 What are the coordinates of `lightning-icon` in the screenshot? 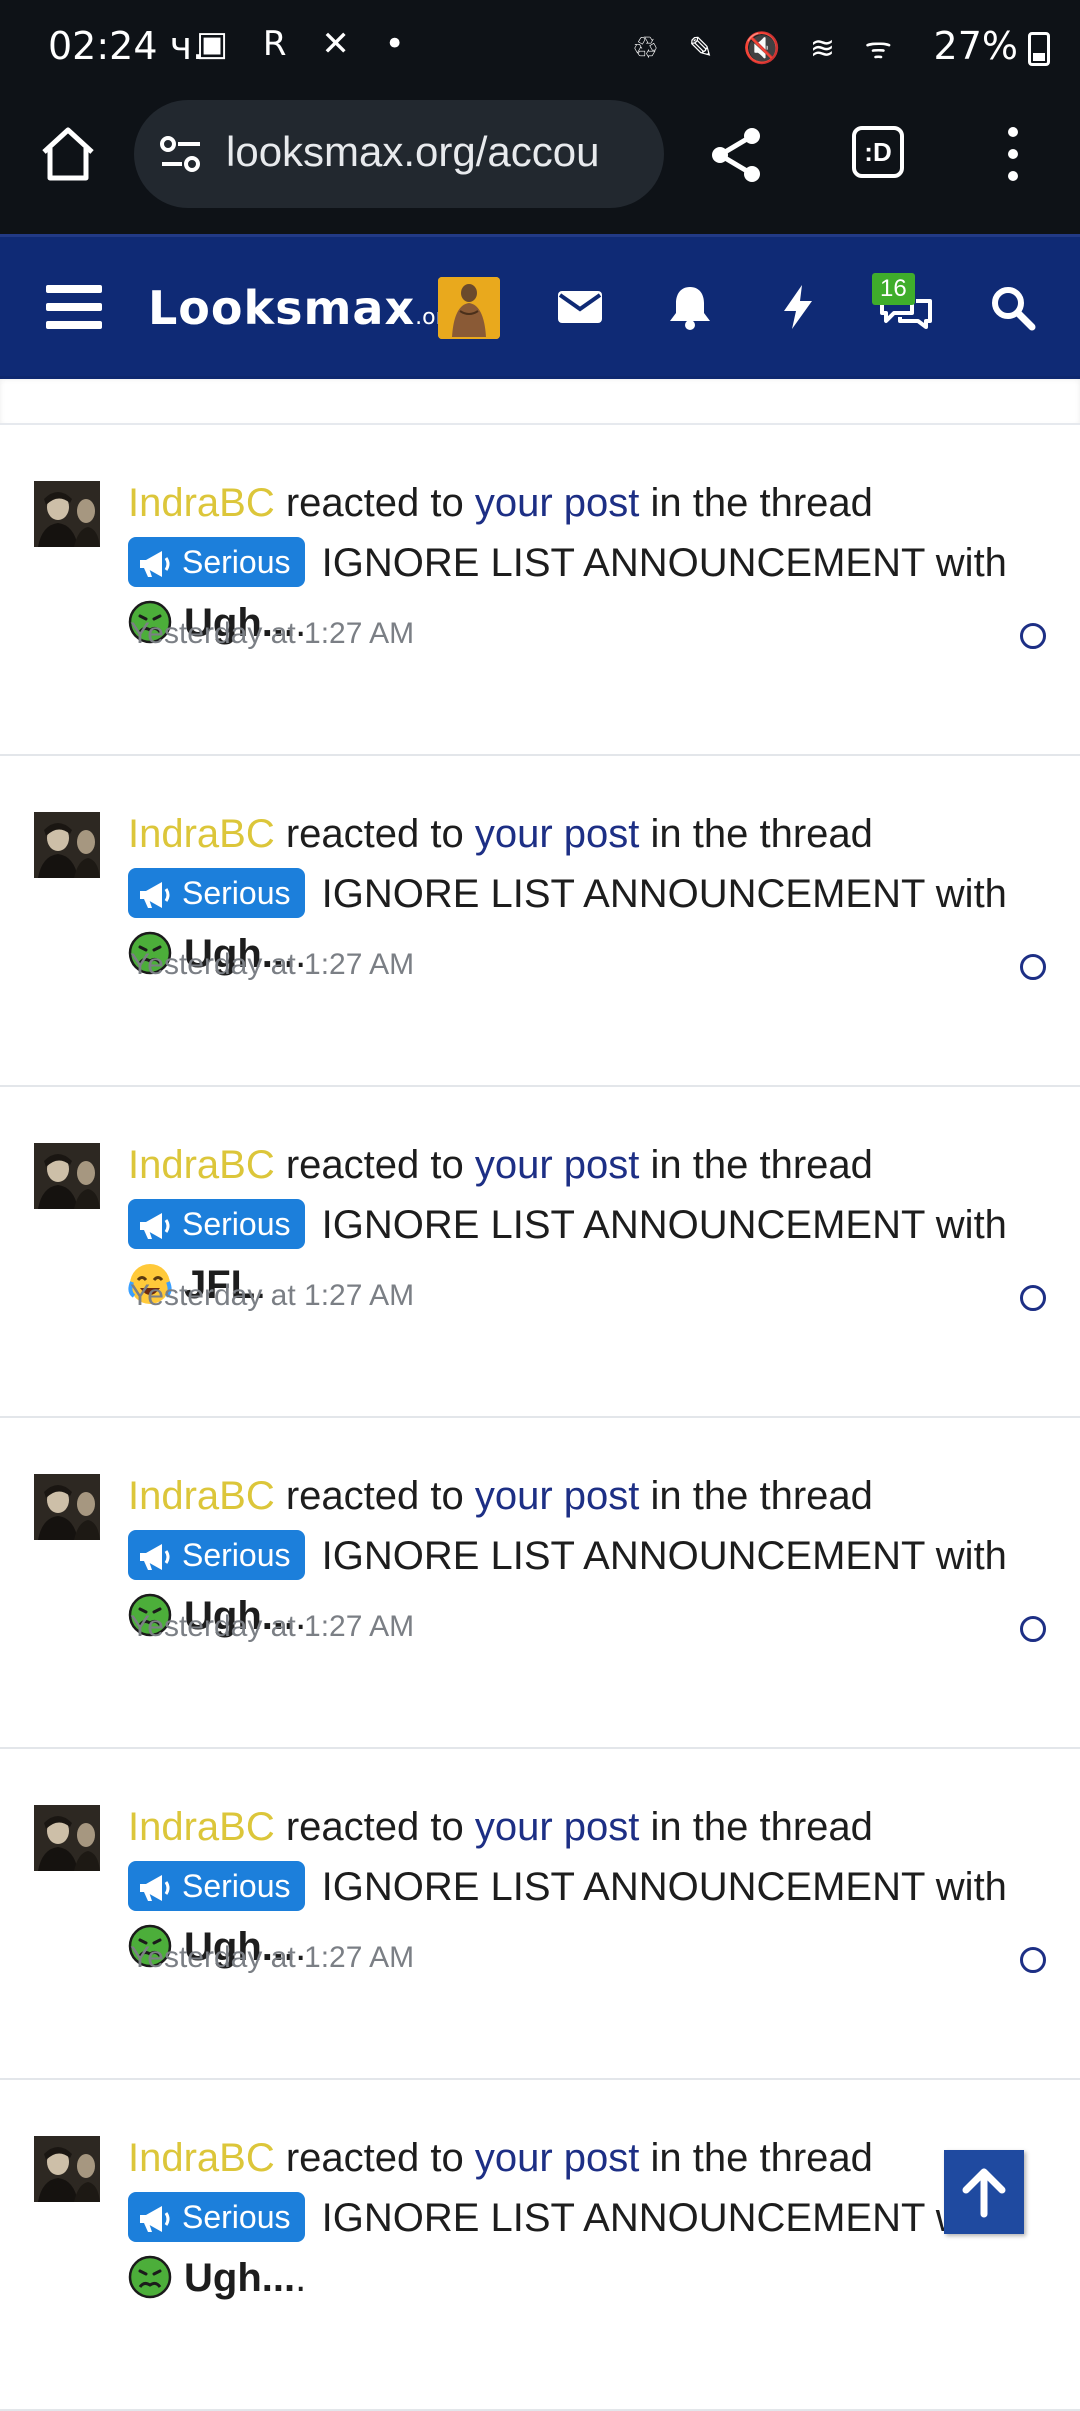 It's located at (798, 307).